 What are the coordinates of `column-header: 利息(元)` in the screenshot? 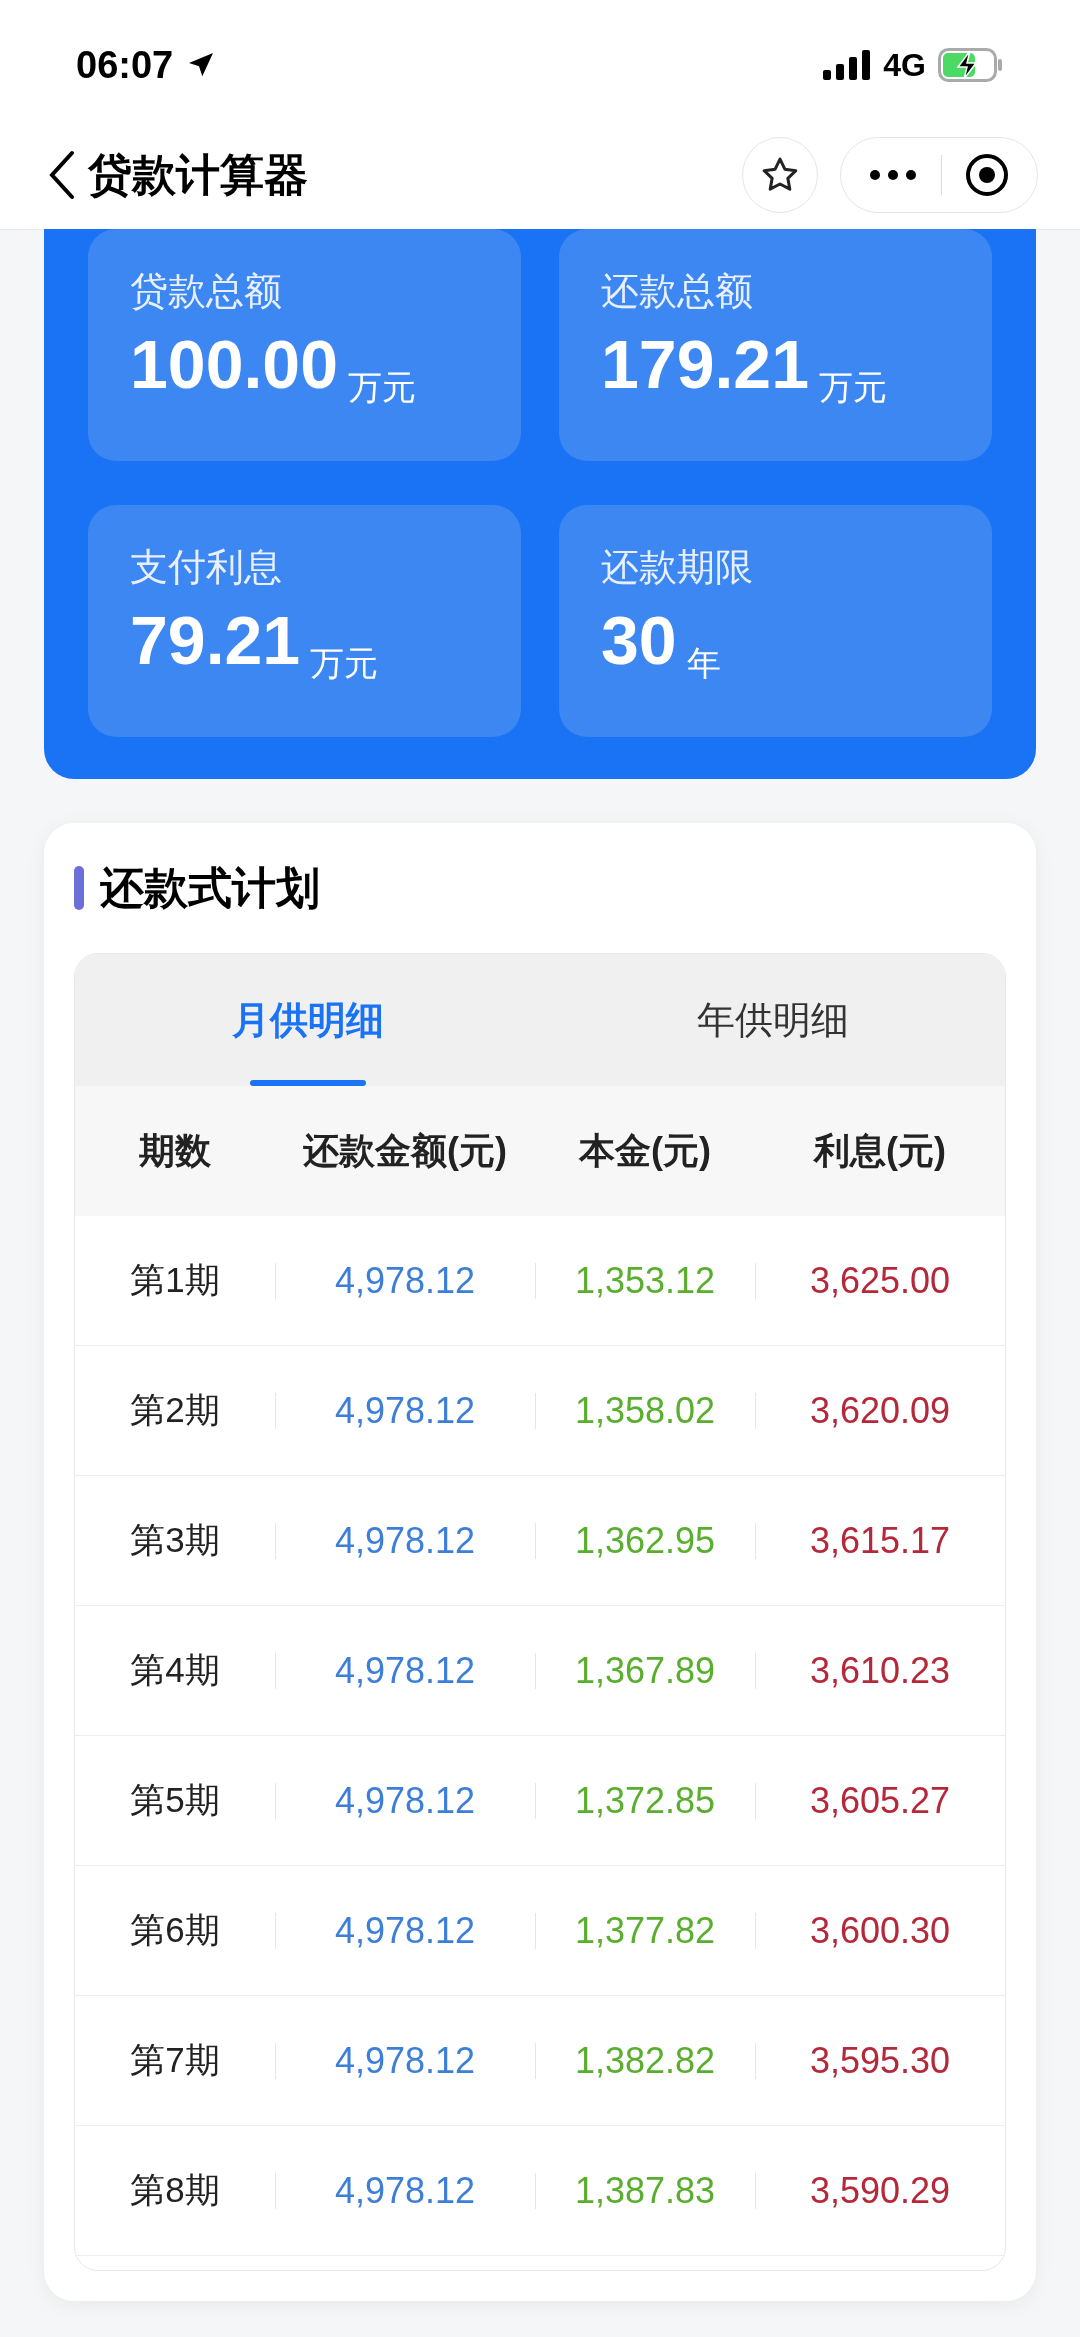 It's located at (880, 1151).